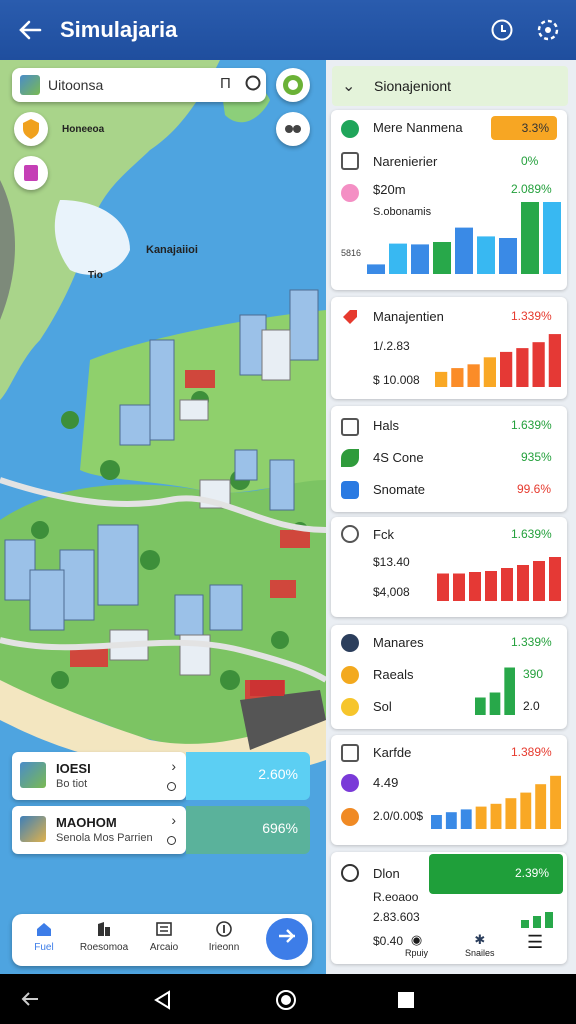  Describe the element at coordinates (531, 642) in the screenshot. I see `card-value: 1.339%` at that location.